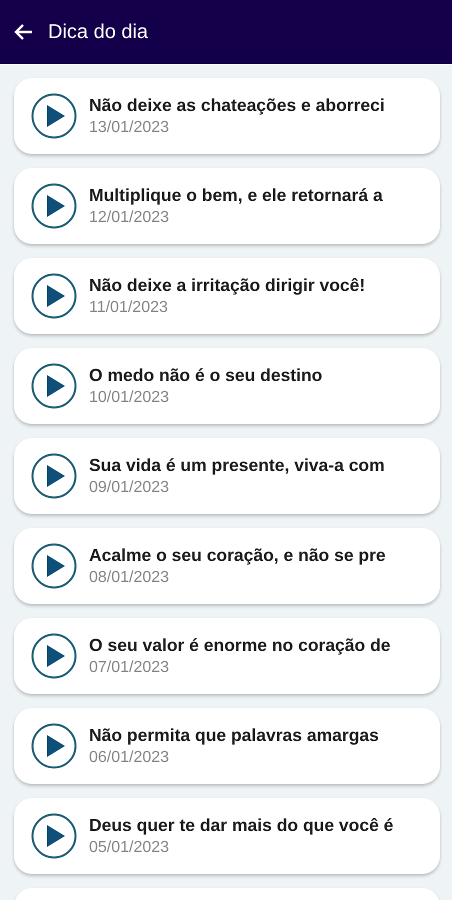 This screenshot has width=452, height=900. What do you see at coordinates (227, 285) in the screenshot?
I see `tip-title: Não deixe a irritação dirigir você!` at bounding box center [227, 285].